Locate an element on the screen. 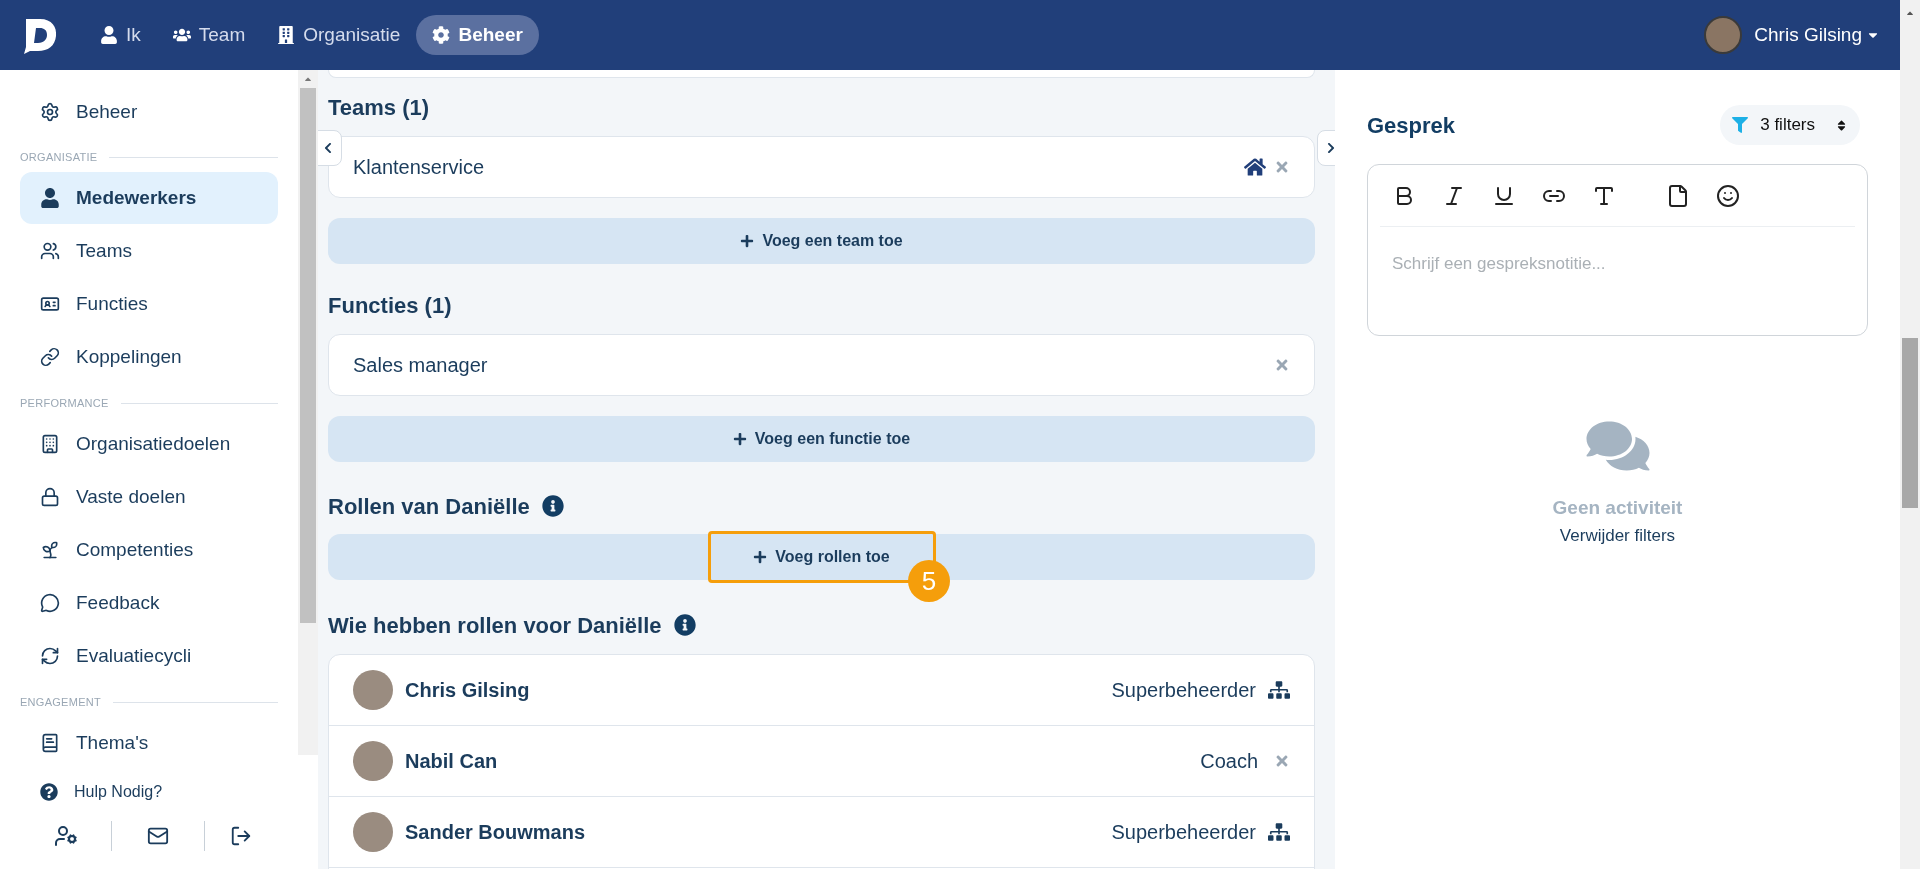 This screenshot has height=869, width=1920. sidebar-item: Functies is located at coordinates (149, 304).